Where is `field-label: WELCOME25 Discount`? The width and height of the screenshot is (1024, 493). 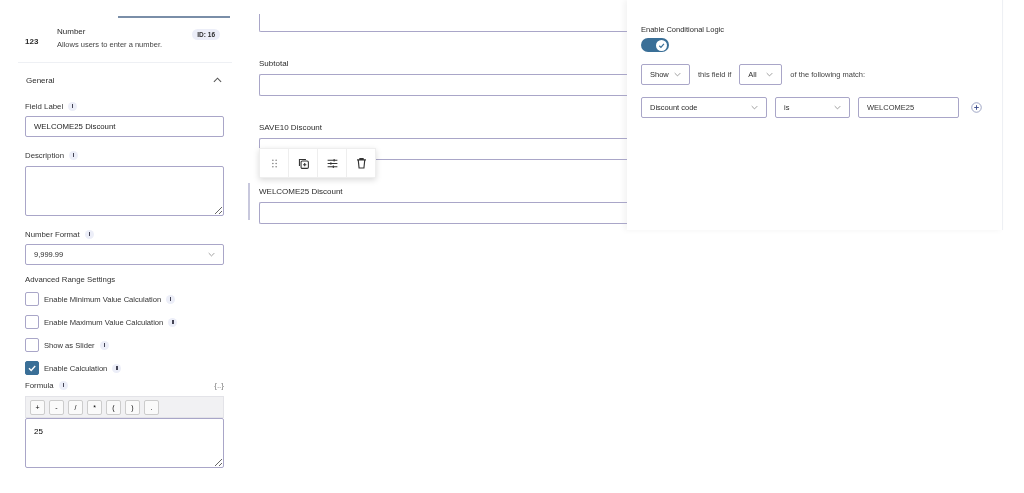
field-label: WELCOME25 Discount is located at coordinates (301, 192).